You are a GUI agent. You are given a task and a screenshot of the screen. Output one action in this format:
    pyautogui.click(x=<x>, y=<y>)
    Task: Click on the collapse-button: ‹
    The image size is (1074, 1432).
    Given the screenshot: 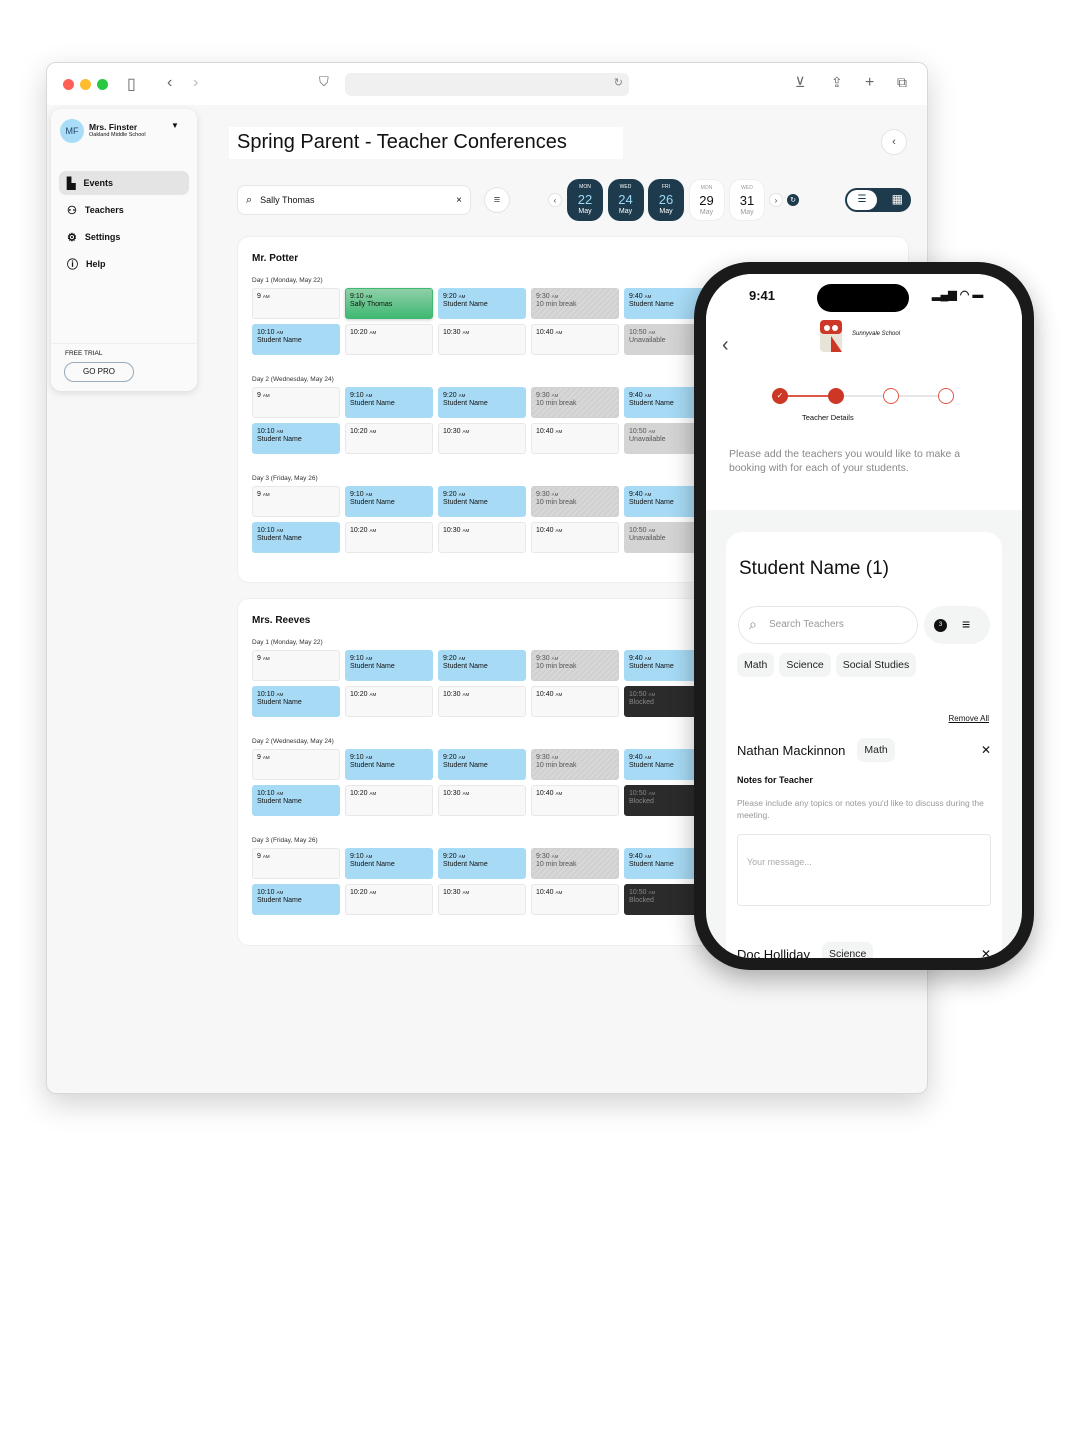 What is the action you would take?
    pyautogui.click(x=894, y=142)
    